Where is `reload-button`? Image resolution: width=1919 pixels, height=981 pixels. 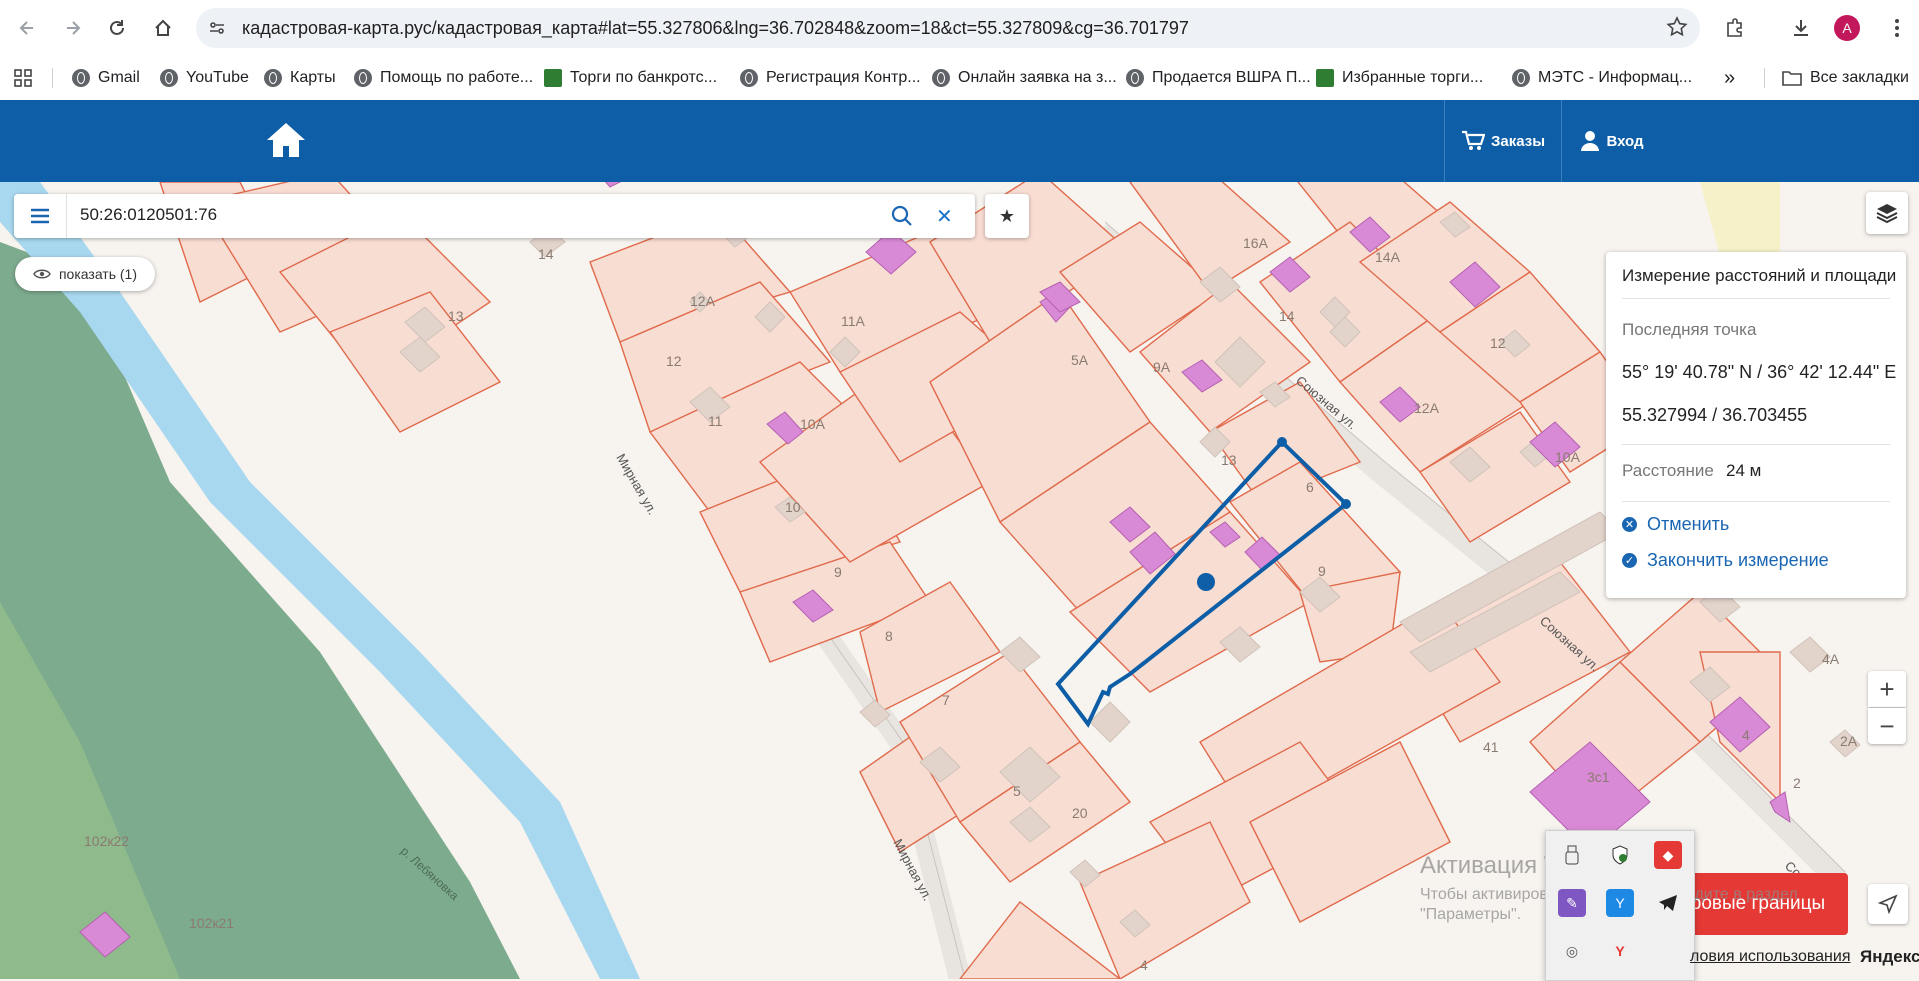
reload-button is located at coordinates (117, 28).